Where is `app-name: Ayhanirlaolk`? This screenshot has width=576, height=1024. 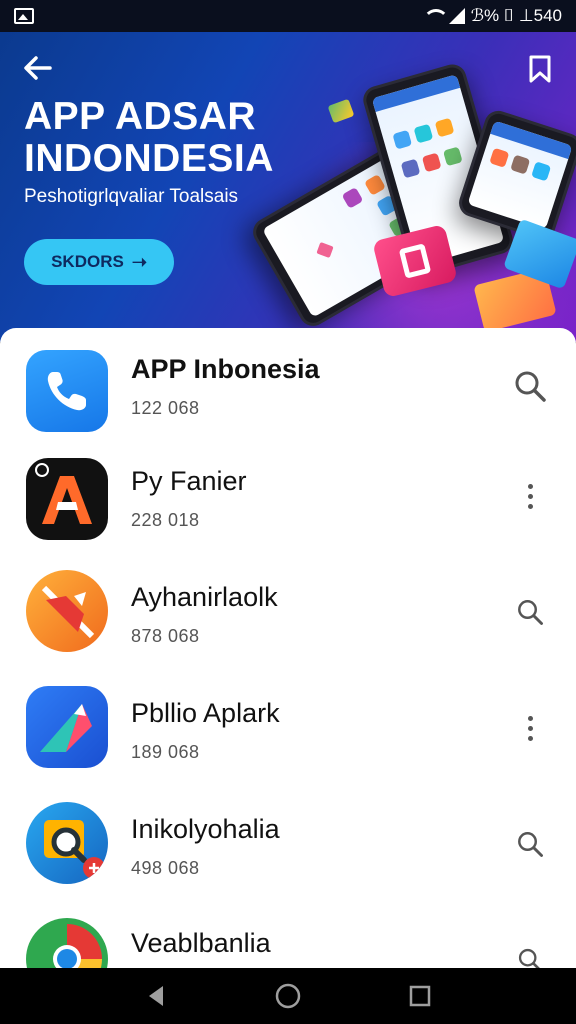
app-name: Ayhanirlaolk is located at coordinates (204, 597).